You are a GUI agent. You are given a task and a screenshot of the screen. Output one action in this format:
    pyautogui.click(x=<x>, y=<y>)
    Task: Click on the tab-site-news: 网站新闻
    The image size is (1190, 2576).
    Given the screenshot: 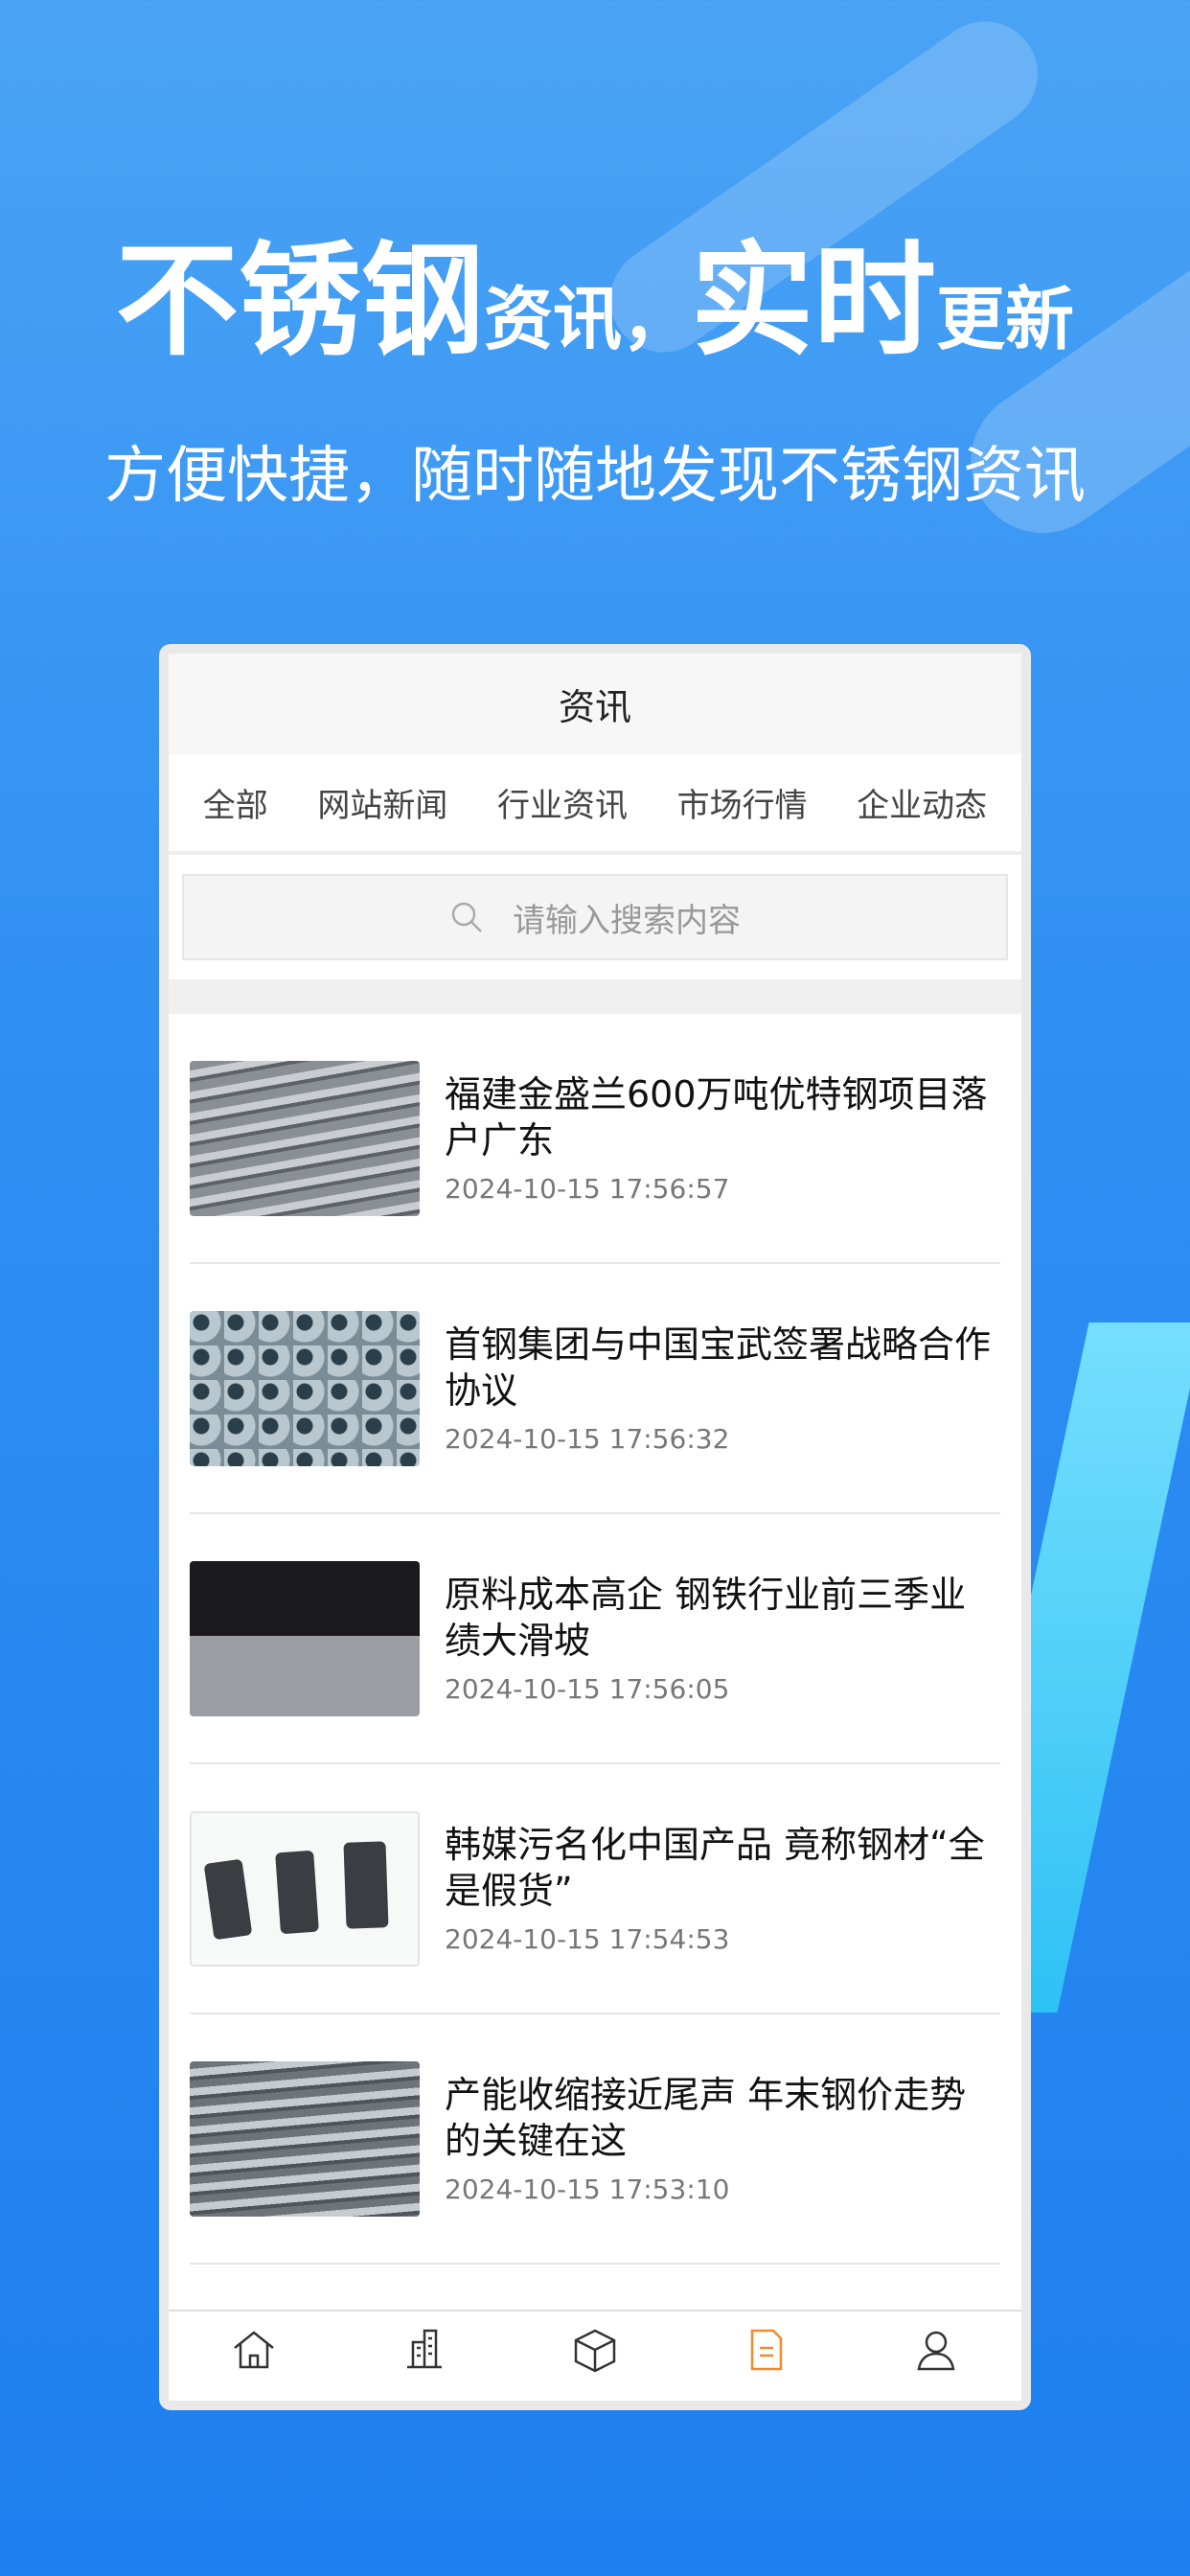 What is the action you would take?
    pyautogui.click(x=382, y=802)
    